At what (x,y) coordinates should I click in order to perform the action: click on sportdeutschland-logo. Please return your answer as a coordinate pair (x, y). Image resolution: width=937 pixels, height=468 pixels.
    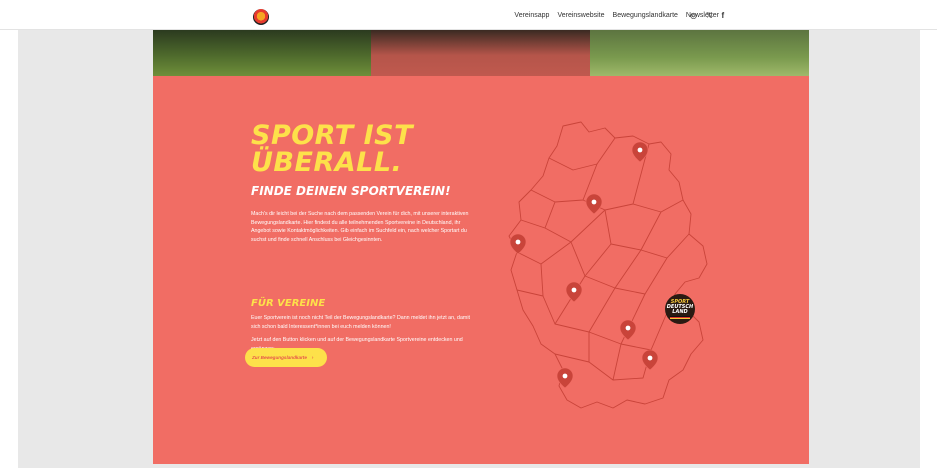
    Looking at the image, I should click on (261, 17).